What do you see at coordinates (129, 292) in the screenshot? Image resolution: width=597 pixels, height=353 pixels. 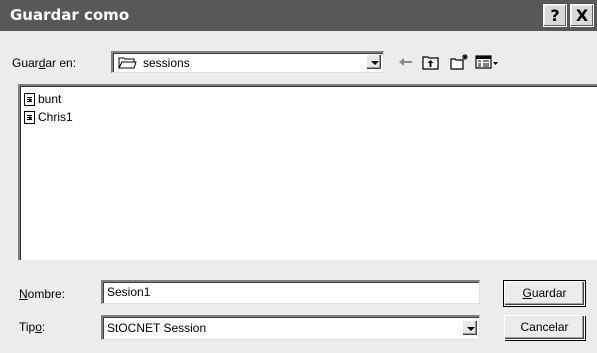 I see `file-name-value: Sesion1` at bounding box center [129, 292].